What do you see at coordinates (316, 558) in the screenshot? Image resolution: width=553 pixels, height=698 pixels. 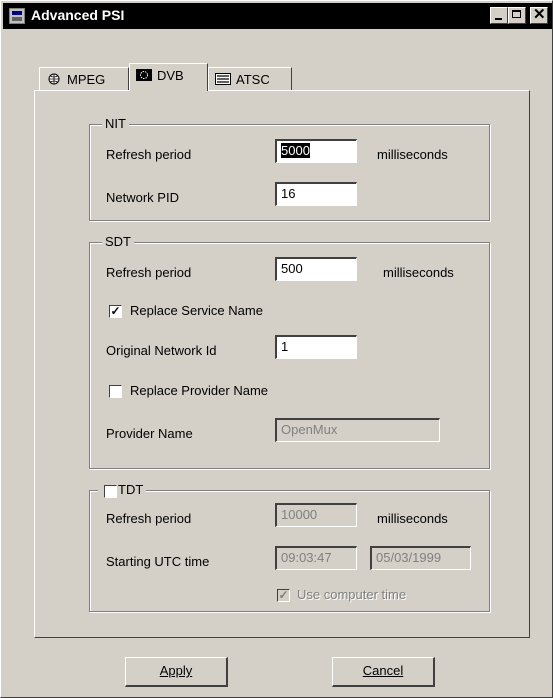 I see `tdt-time-input: 09:03:47` at bounding box center [316, 558].